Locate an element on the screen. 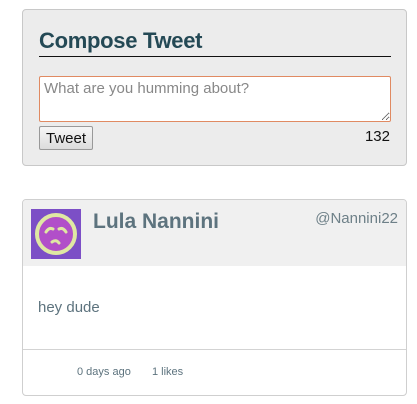 The image size is (417, 404). tweet-textarea is located at coordinates (215, 99).